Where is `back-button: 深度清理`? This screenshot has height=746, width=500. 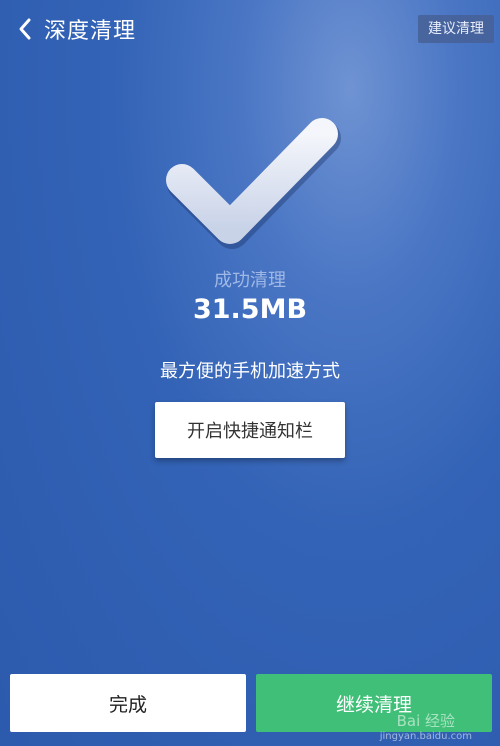 back-button: 深度清理 is located at coordinates (77, 29).